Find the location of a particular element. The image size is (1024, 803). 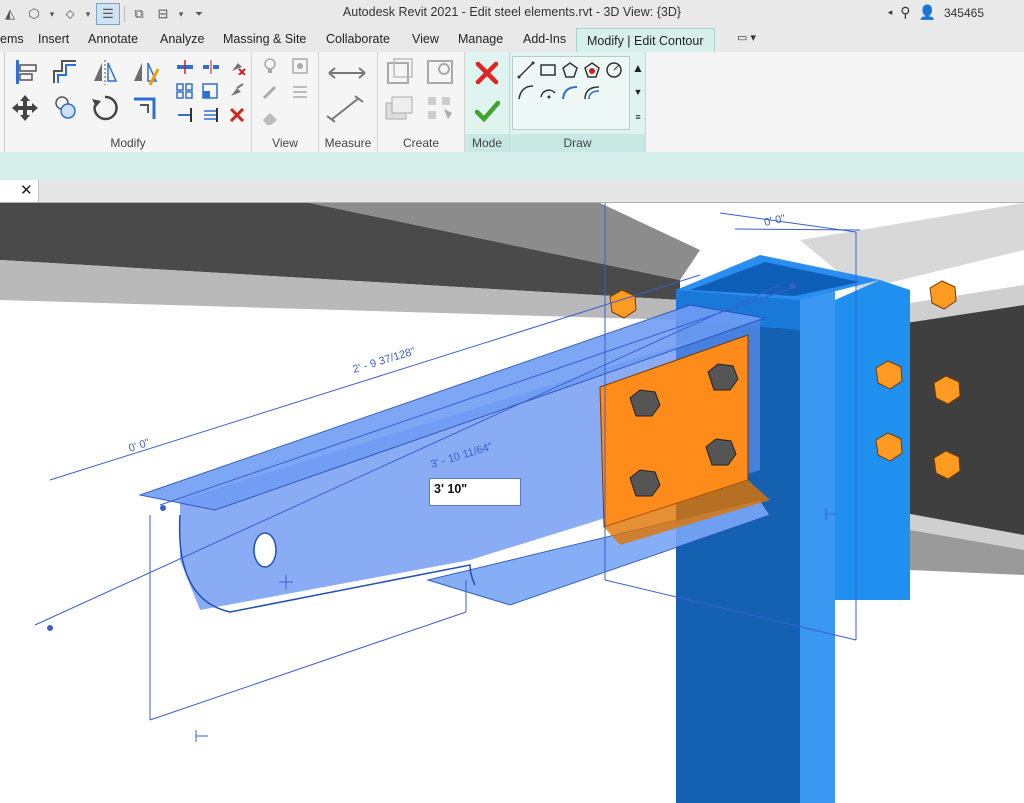

eraser-icon is located at coordinates (270, 118).